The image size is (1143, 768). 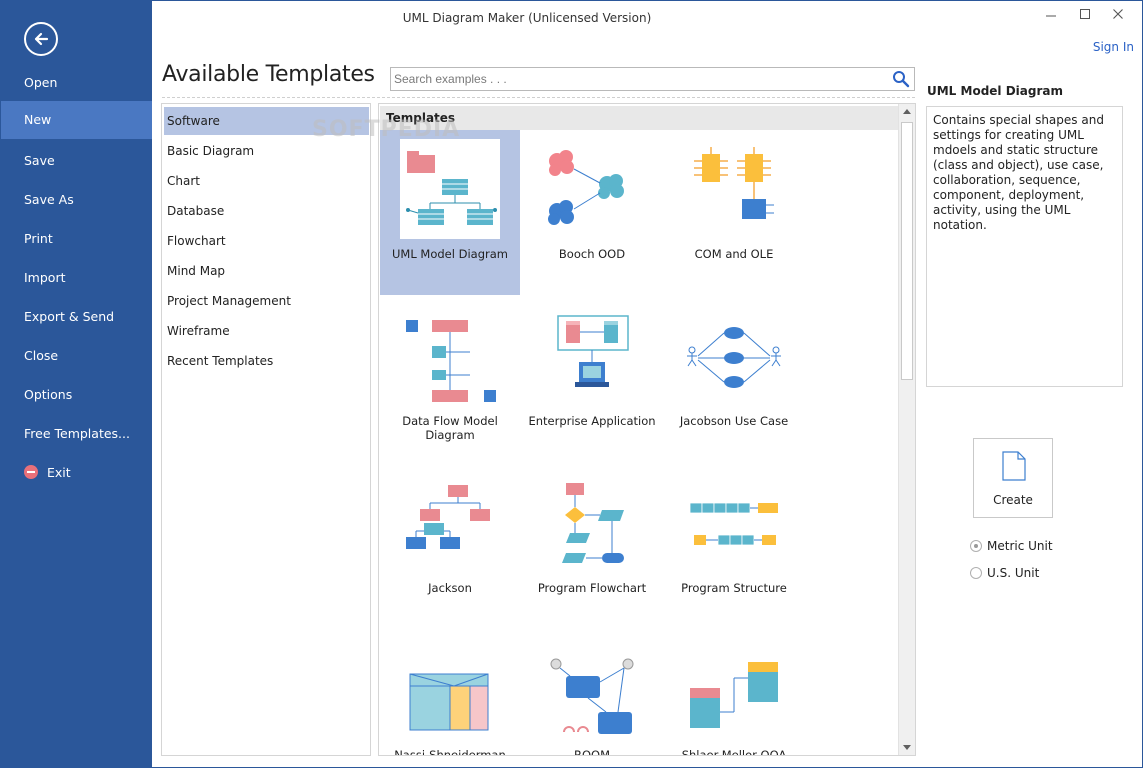 I want to click on nav-options: Options, so click(x=76, y=395).